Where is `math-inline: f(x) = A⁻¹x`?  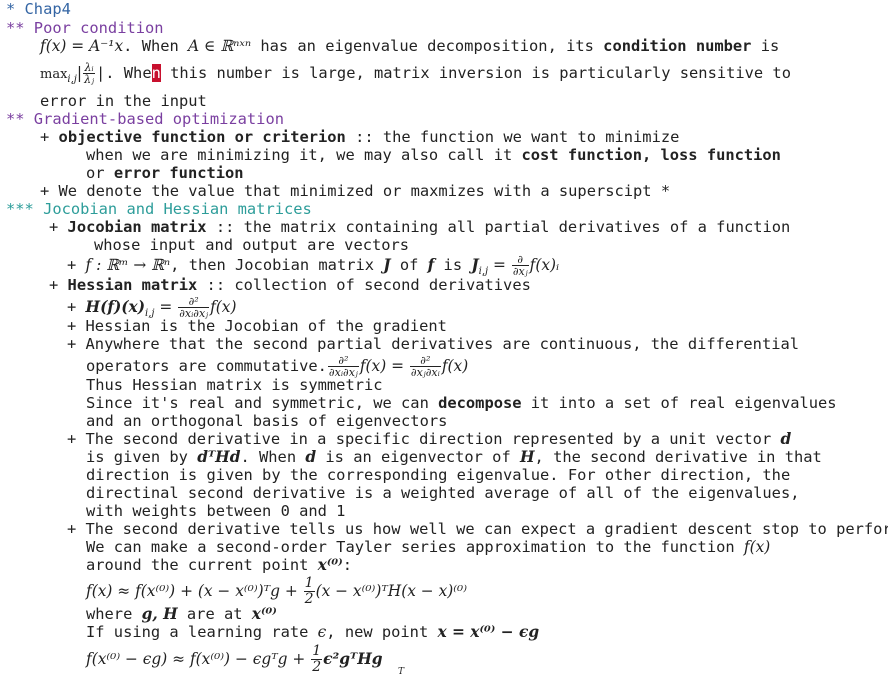 math-inline: f(x) = A⁻¹x is located at coordinates (82, 46).